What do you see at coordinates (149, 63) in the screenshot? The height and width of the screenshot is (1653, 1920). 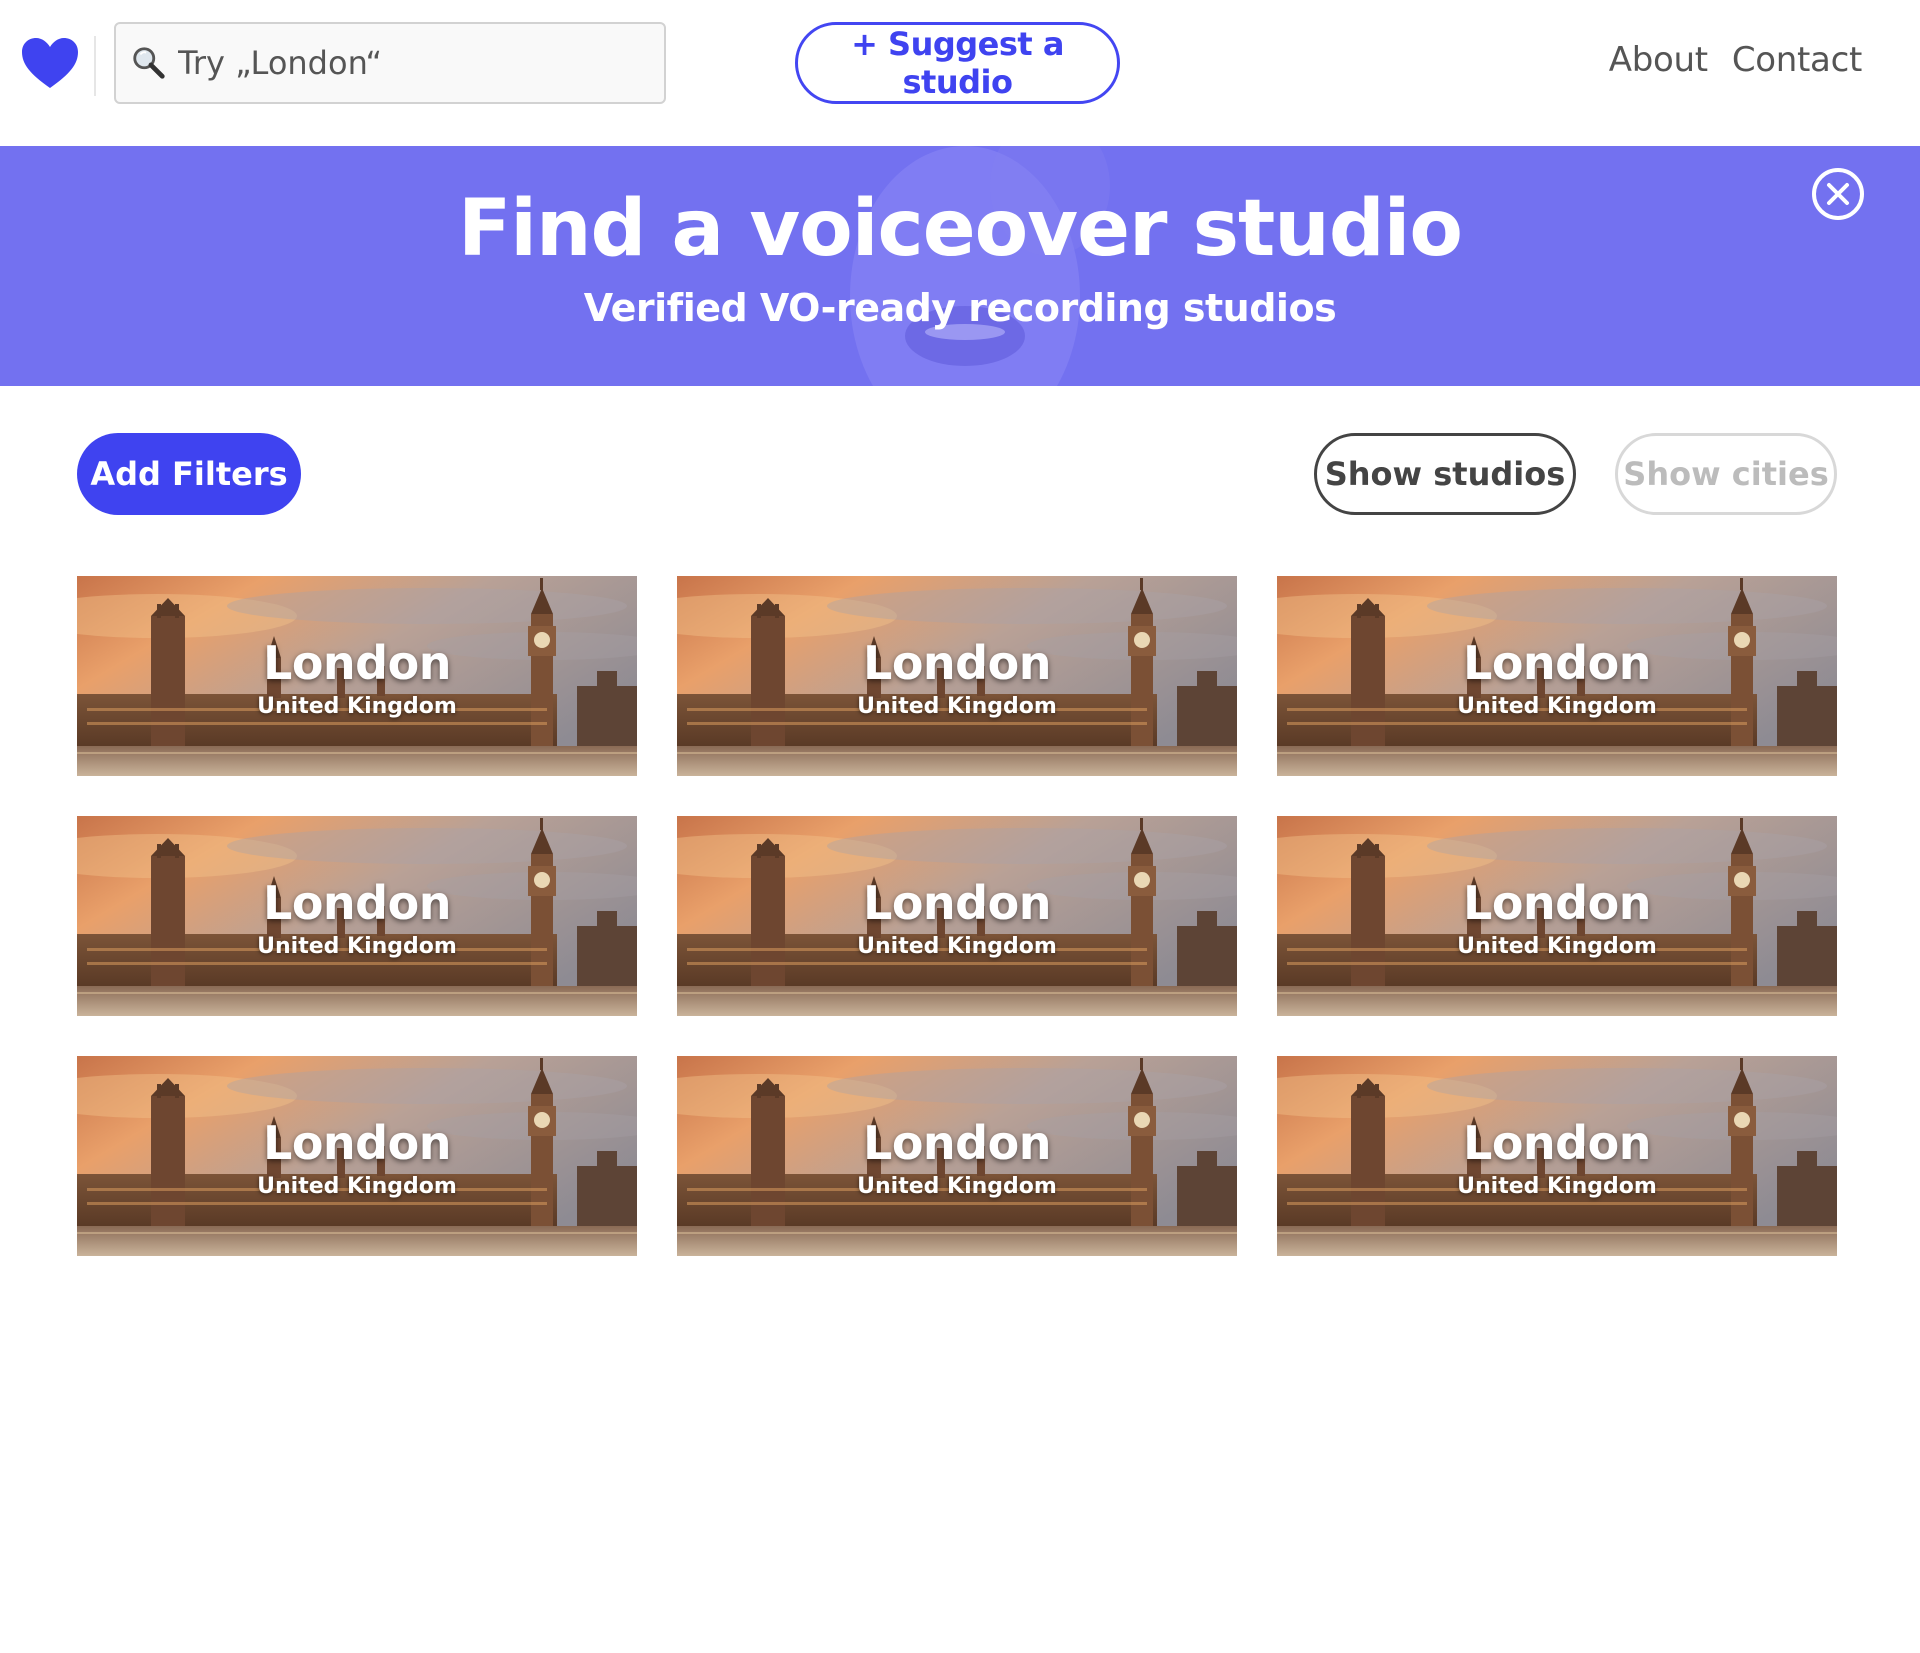 I see `search-icon` at bounding box center [149, 63].